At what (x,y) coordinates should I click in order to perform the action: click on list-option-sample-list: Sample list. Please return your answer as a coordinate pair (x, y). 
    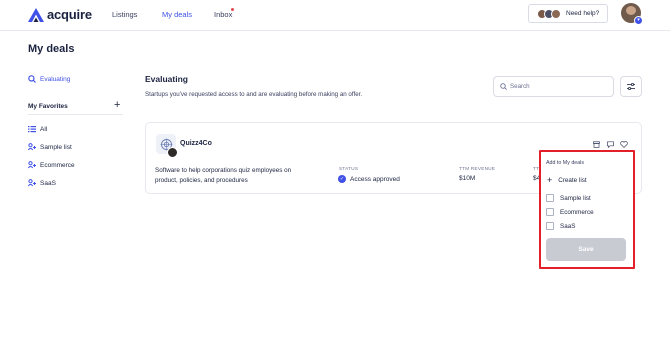
    Looking at the image, I should click on (568, 198).